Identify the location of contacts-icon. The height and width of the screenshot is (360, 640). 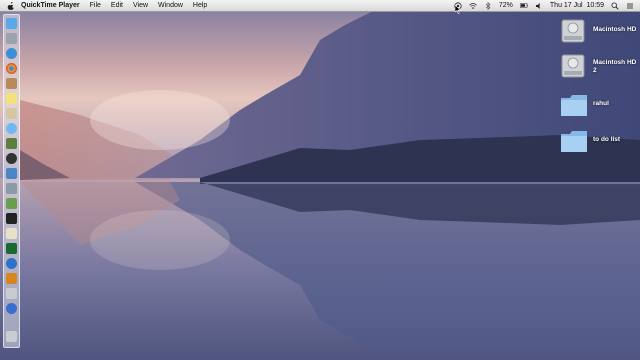
(11, 83).